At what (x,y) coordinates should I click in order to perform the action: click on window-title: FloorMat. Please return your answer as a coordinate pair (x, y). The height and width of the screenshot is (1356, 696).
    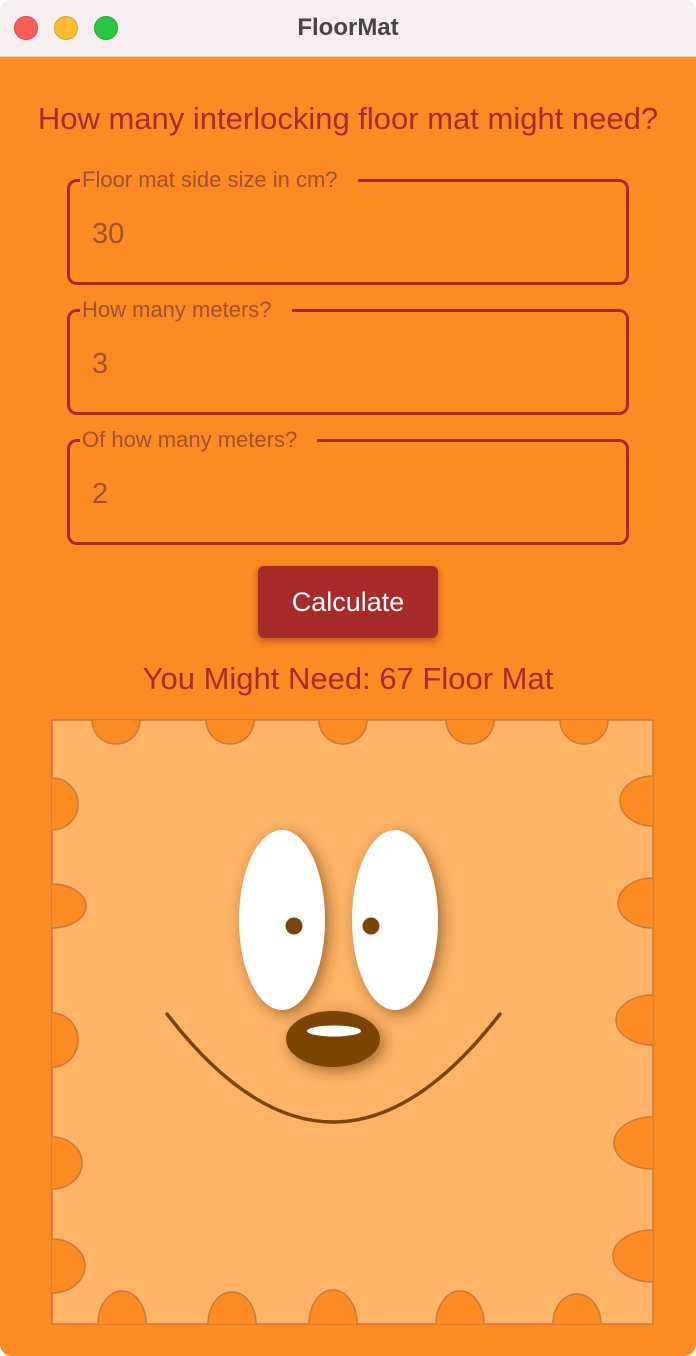
    Looking at the image, I should click on (348, 27).